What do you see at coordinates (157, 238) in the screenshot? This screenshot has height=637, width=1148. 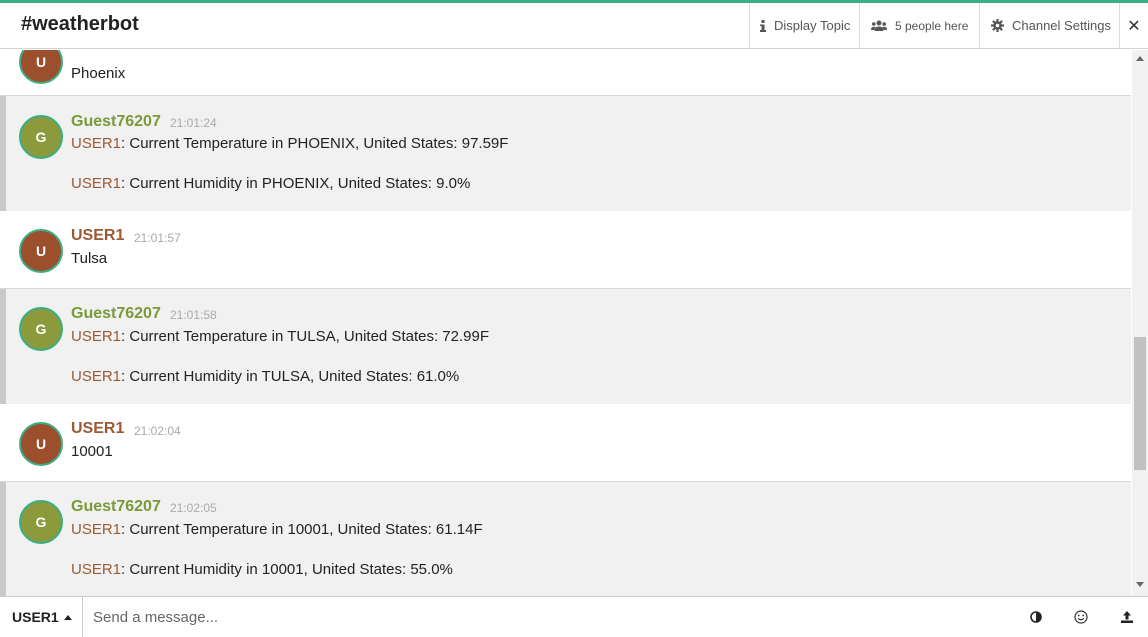 I see `message-timestamp: 21:01:57` at bounding box center [157, 238].